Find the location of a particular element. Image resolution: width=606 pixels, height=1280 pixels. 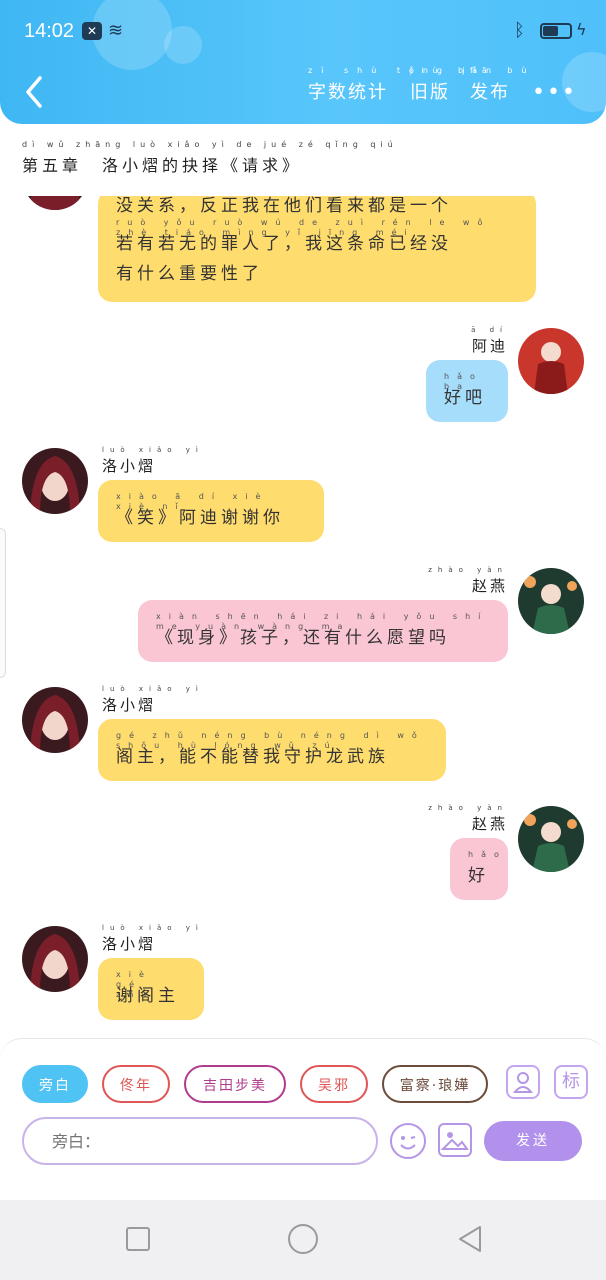

message-text: 《笑》阿迪谢谢你 is located at coordinates (200, 518).